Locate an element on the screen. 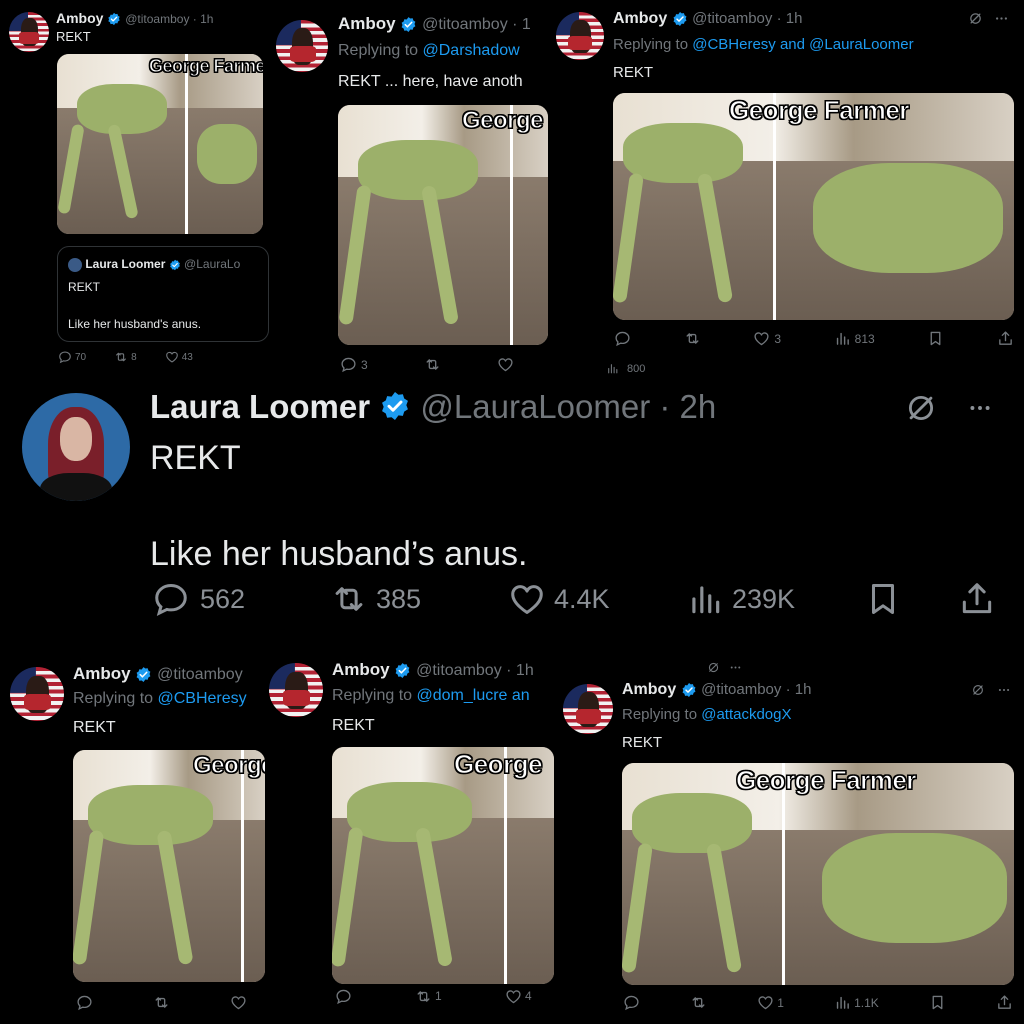  like-button: 43 is located at coordinates (179, 357).